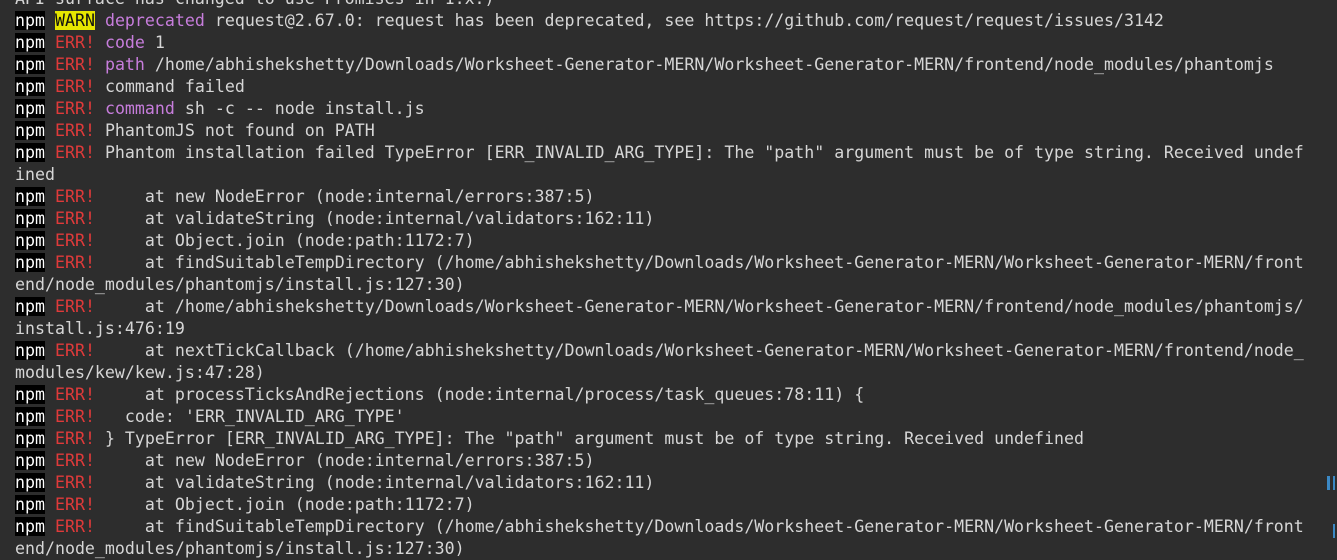 The height and width of the screenshot is (560, 1337). Describe the element at coordinates (234, 130) in the screenshot. I see `log-message: PhantomJS not found on PATH` at that location.